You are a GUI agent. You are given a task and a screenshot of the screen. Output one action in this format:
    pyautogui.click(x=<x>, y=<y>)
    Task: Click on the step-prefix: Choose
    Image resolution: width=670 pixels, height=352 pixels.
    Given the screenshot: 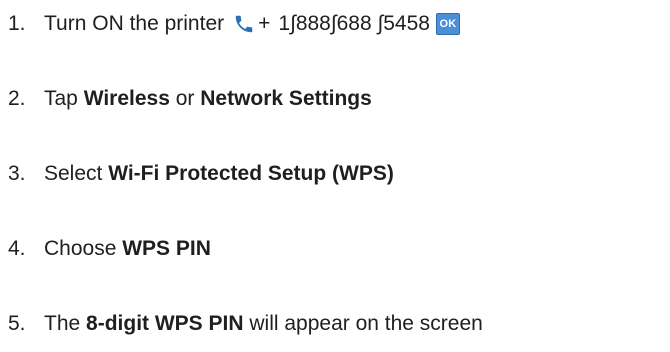 What is the action you would take?
    pyautogui.click(x=83, y=248)
    